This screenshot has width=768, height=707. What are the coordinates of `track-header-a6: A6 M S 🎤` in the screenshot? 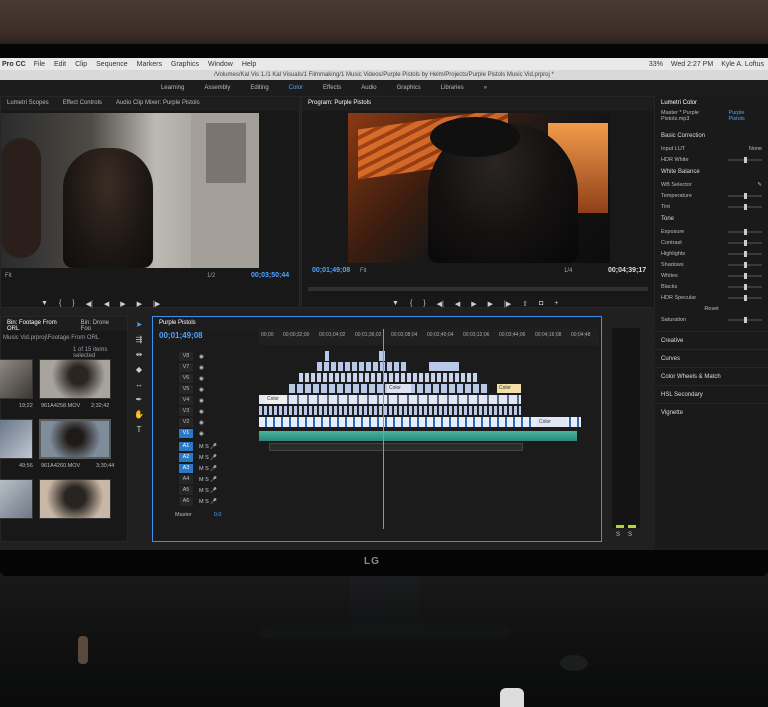 It's located at (205, 501).